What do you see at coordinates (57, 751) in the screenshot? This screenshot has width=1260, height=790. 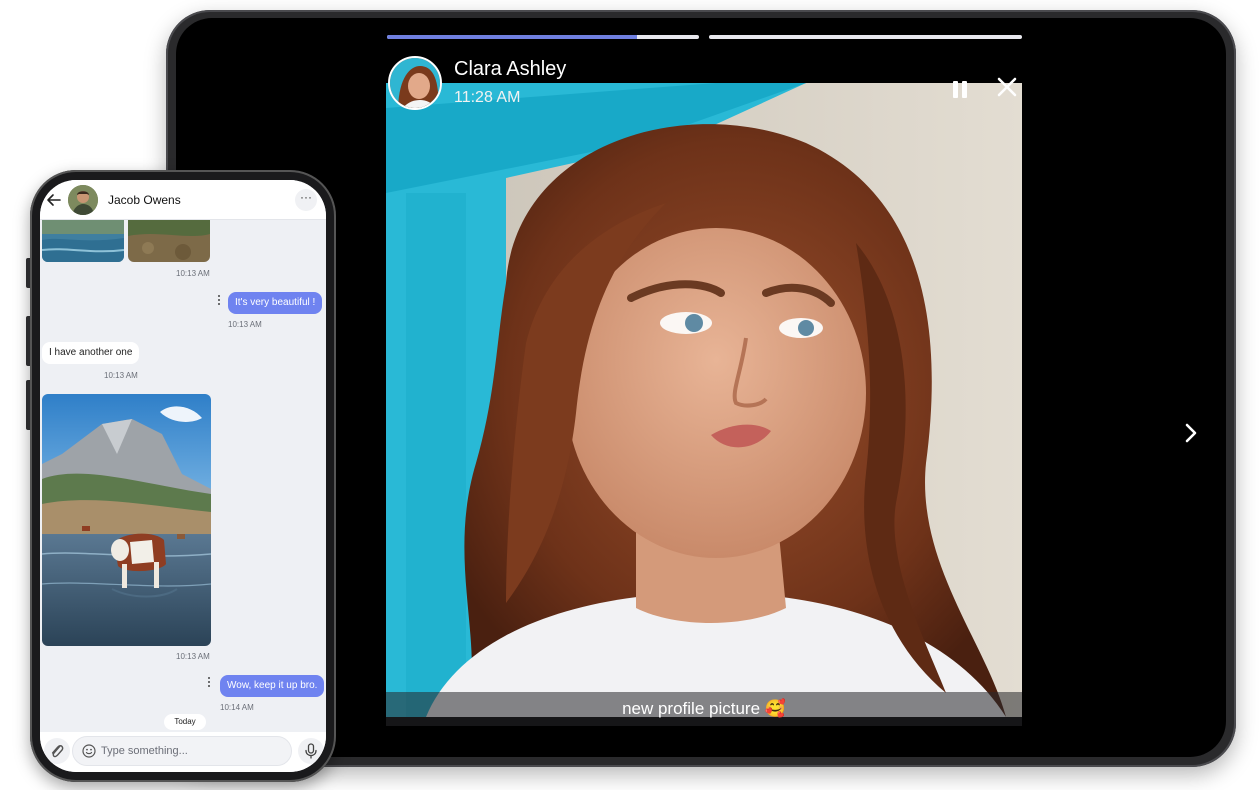 I see `paperclip-icon` at bounding box center [57, 751].